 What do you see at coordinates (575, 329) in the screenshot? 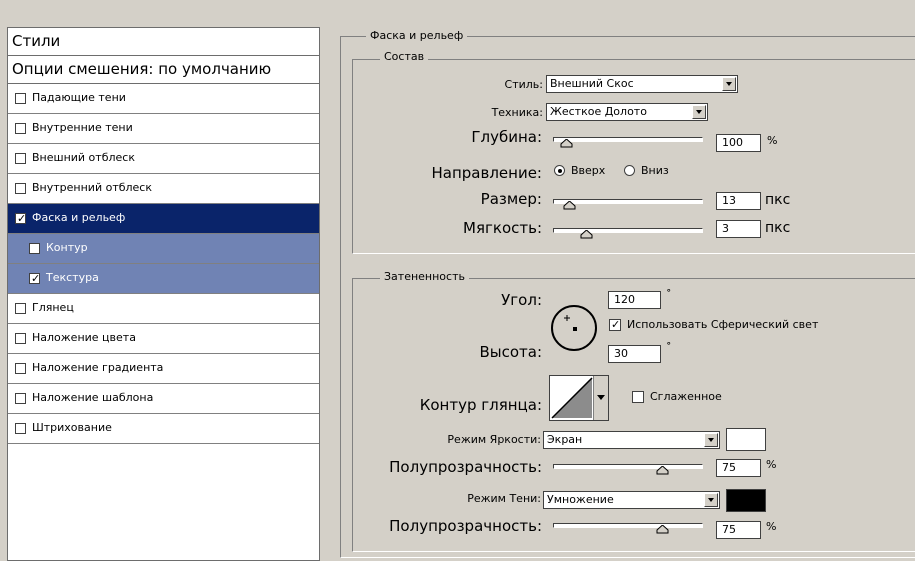
I see `angle-dial` at bounding box center [575, 329].